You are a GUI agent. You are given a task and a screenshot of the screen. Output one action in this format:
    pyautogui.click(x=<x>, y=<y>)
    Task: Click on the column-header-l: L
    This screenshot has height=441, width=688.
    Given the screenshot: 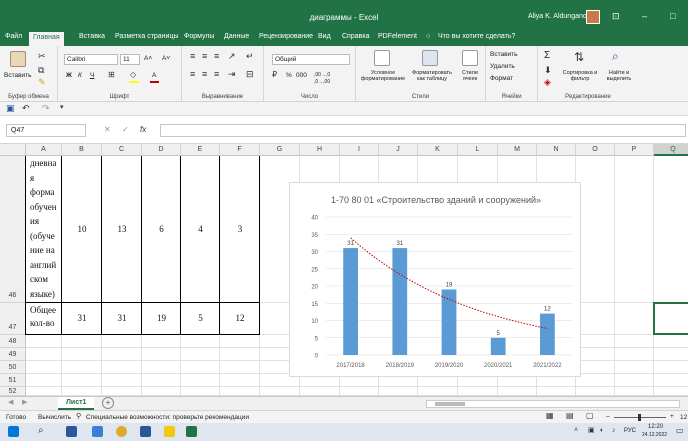 What is the action you would take?
    pyautogui.click(x=478, y=150)
    